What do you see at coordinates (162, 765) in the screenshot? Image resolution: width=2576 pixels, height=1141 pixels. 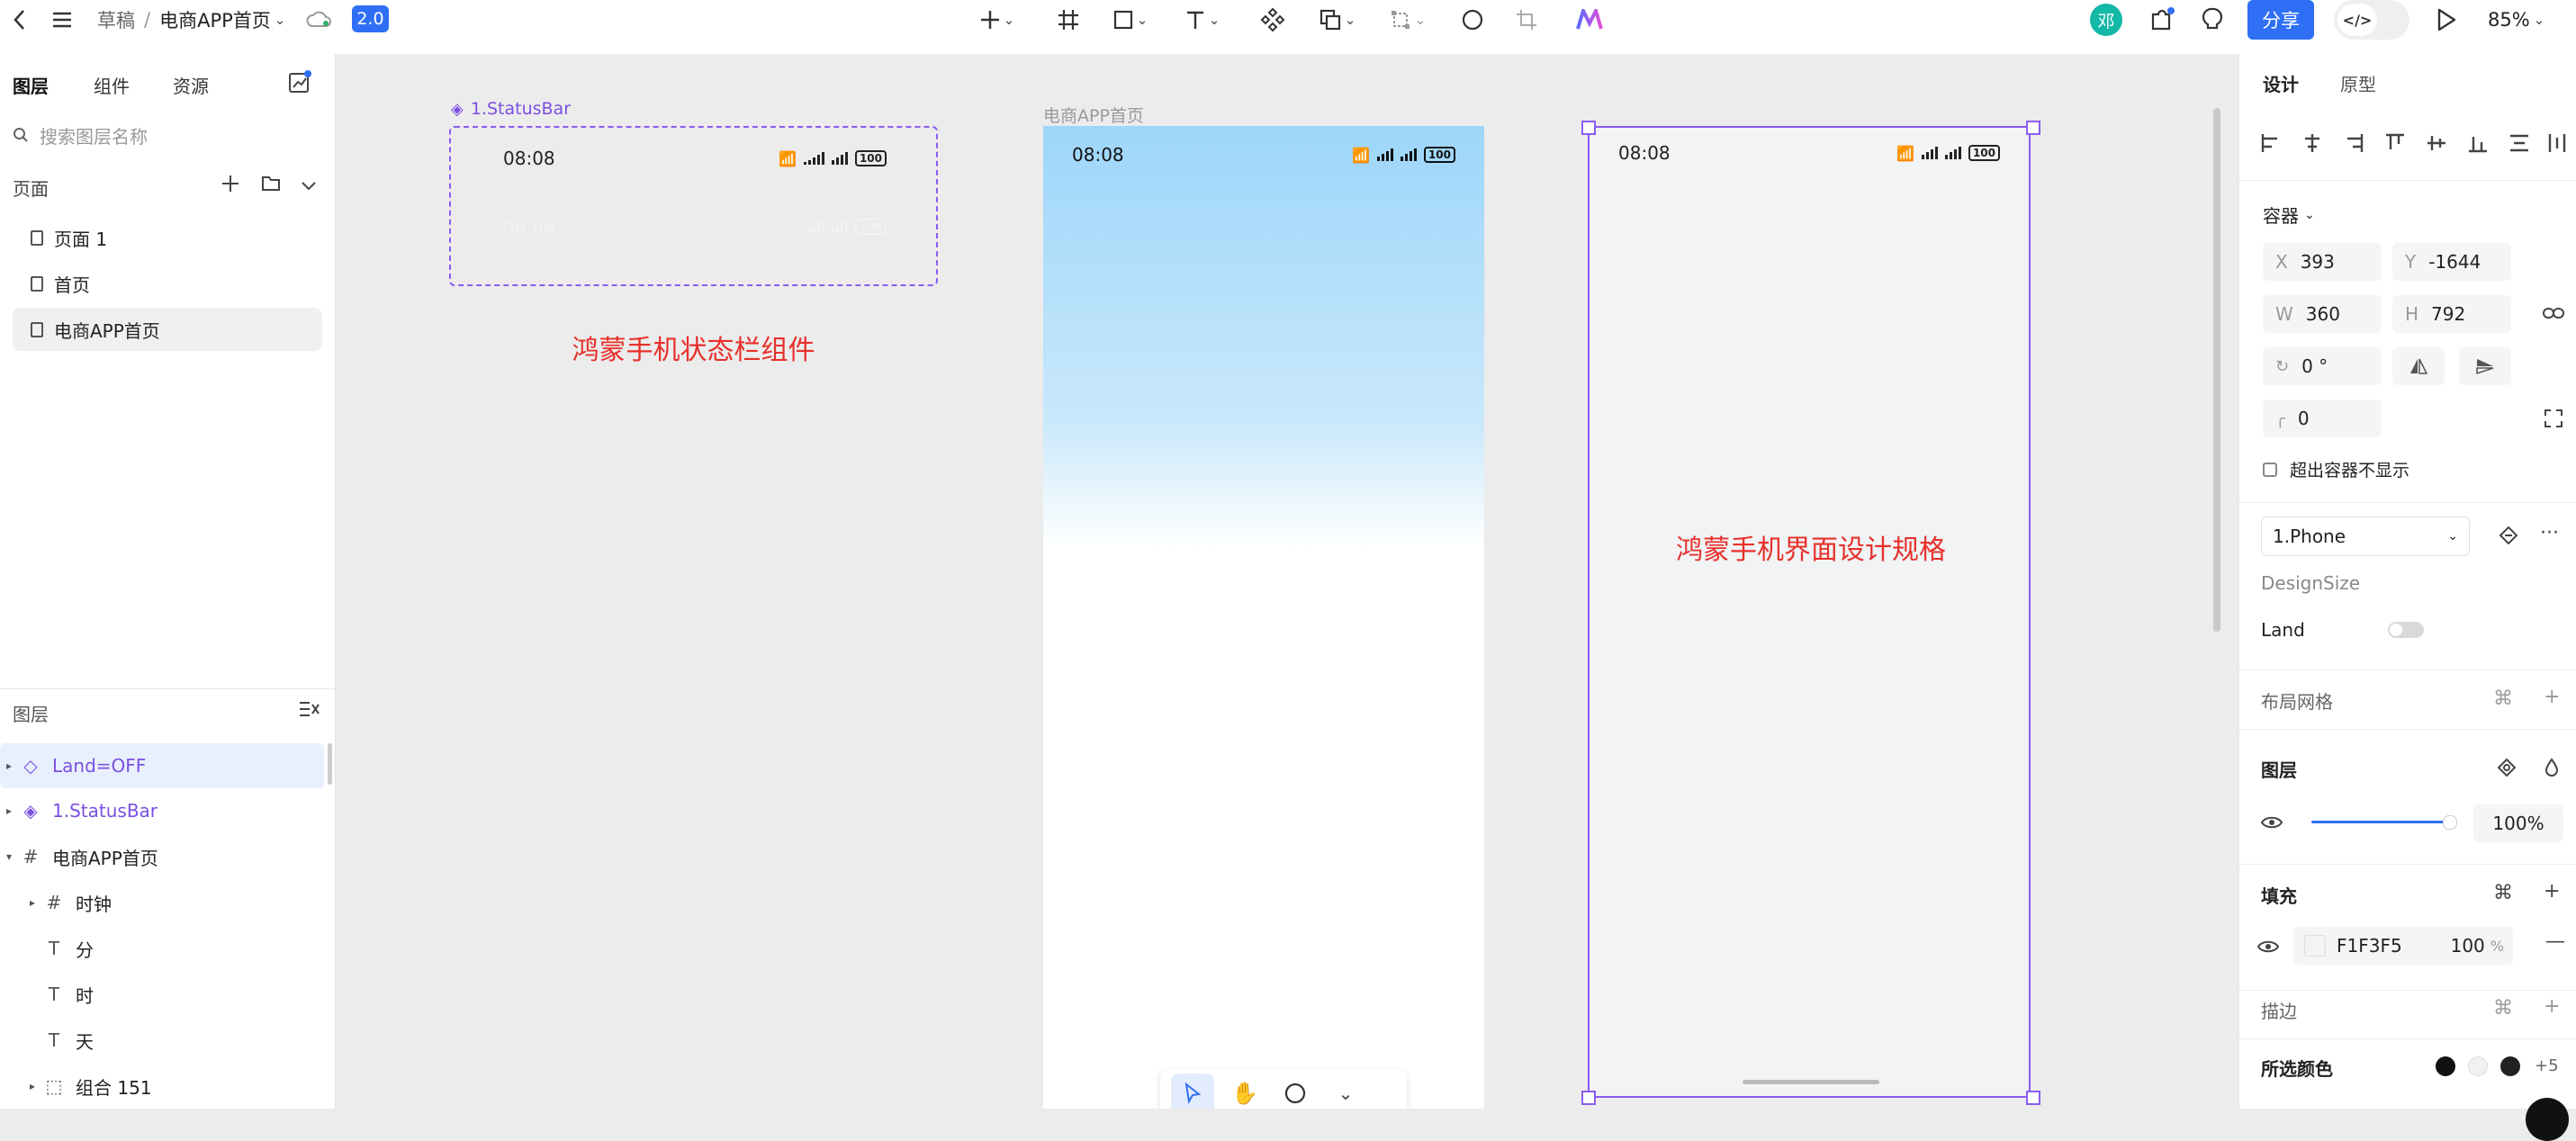 I see `layer-row: ▸ ◇ Land=OFF` at bounding box center [162, 765].